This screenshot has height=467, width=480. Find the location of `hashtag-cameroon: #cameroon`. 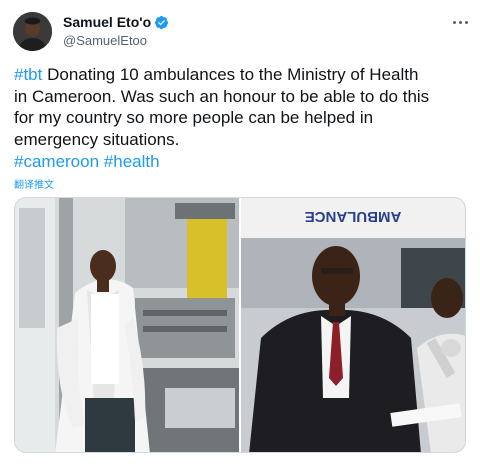

hashtag-cameroon: #cameroon is located at coordinates (56, 161).